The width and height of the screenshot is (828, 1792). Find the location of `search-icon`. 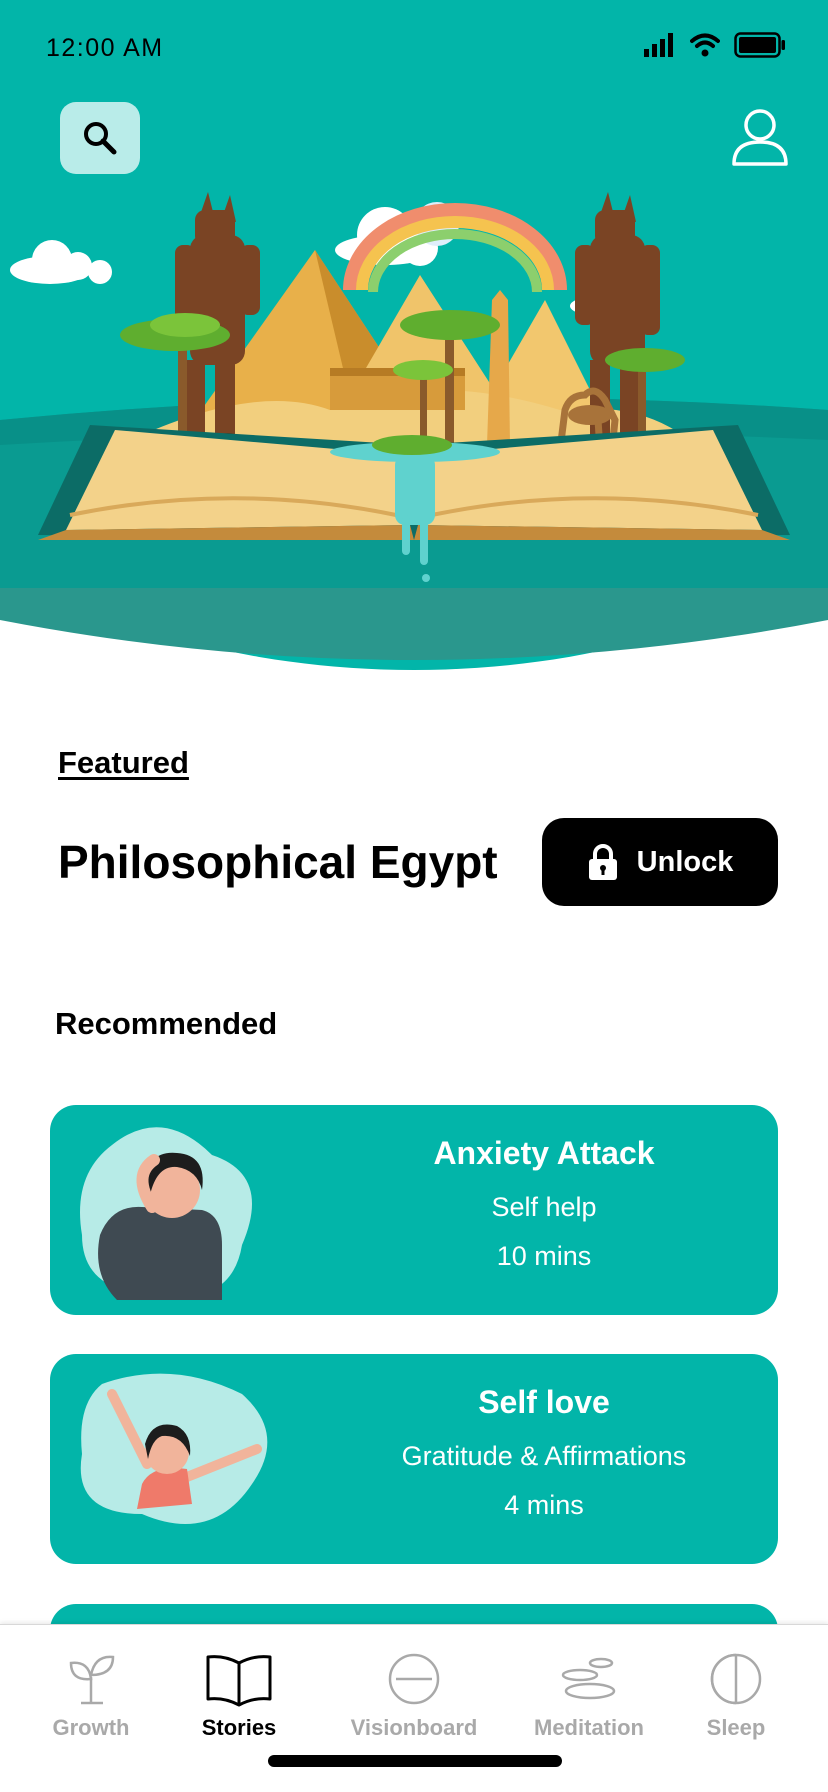

search-icon is located at coordinates (100, 138).